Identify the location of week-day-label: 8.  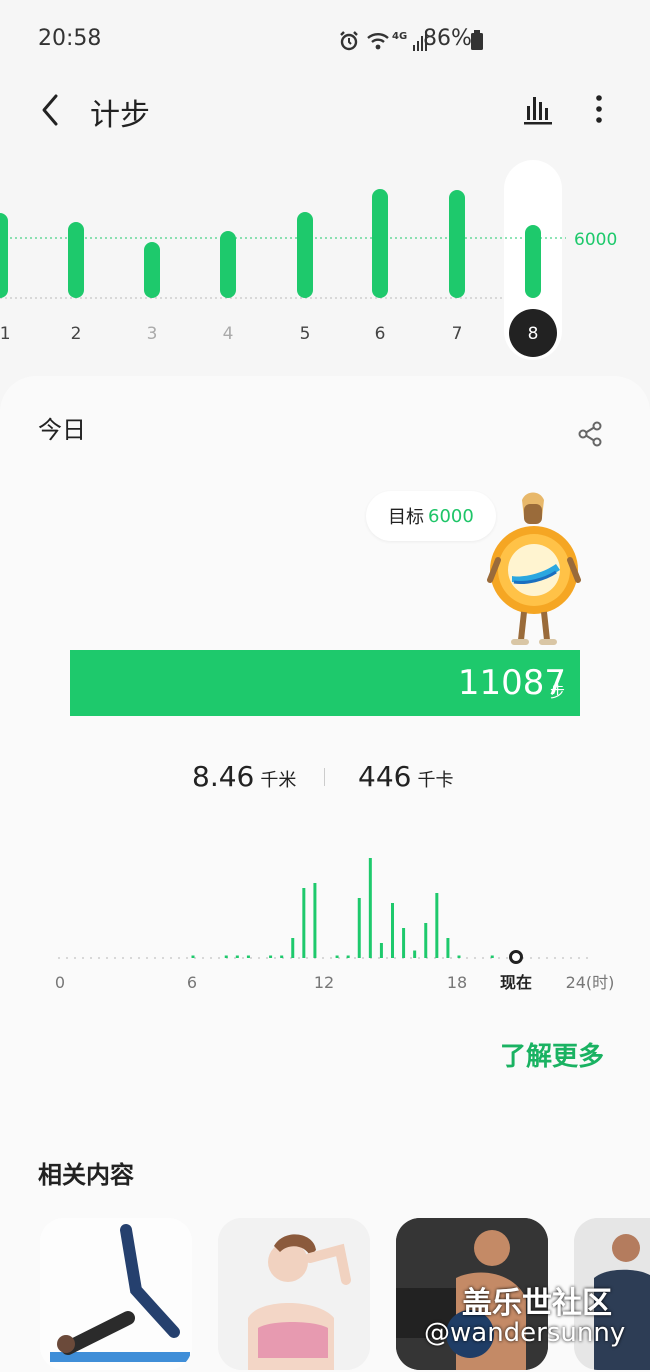
(533, 334).